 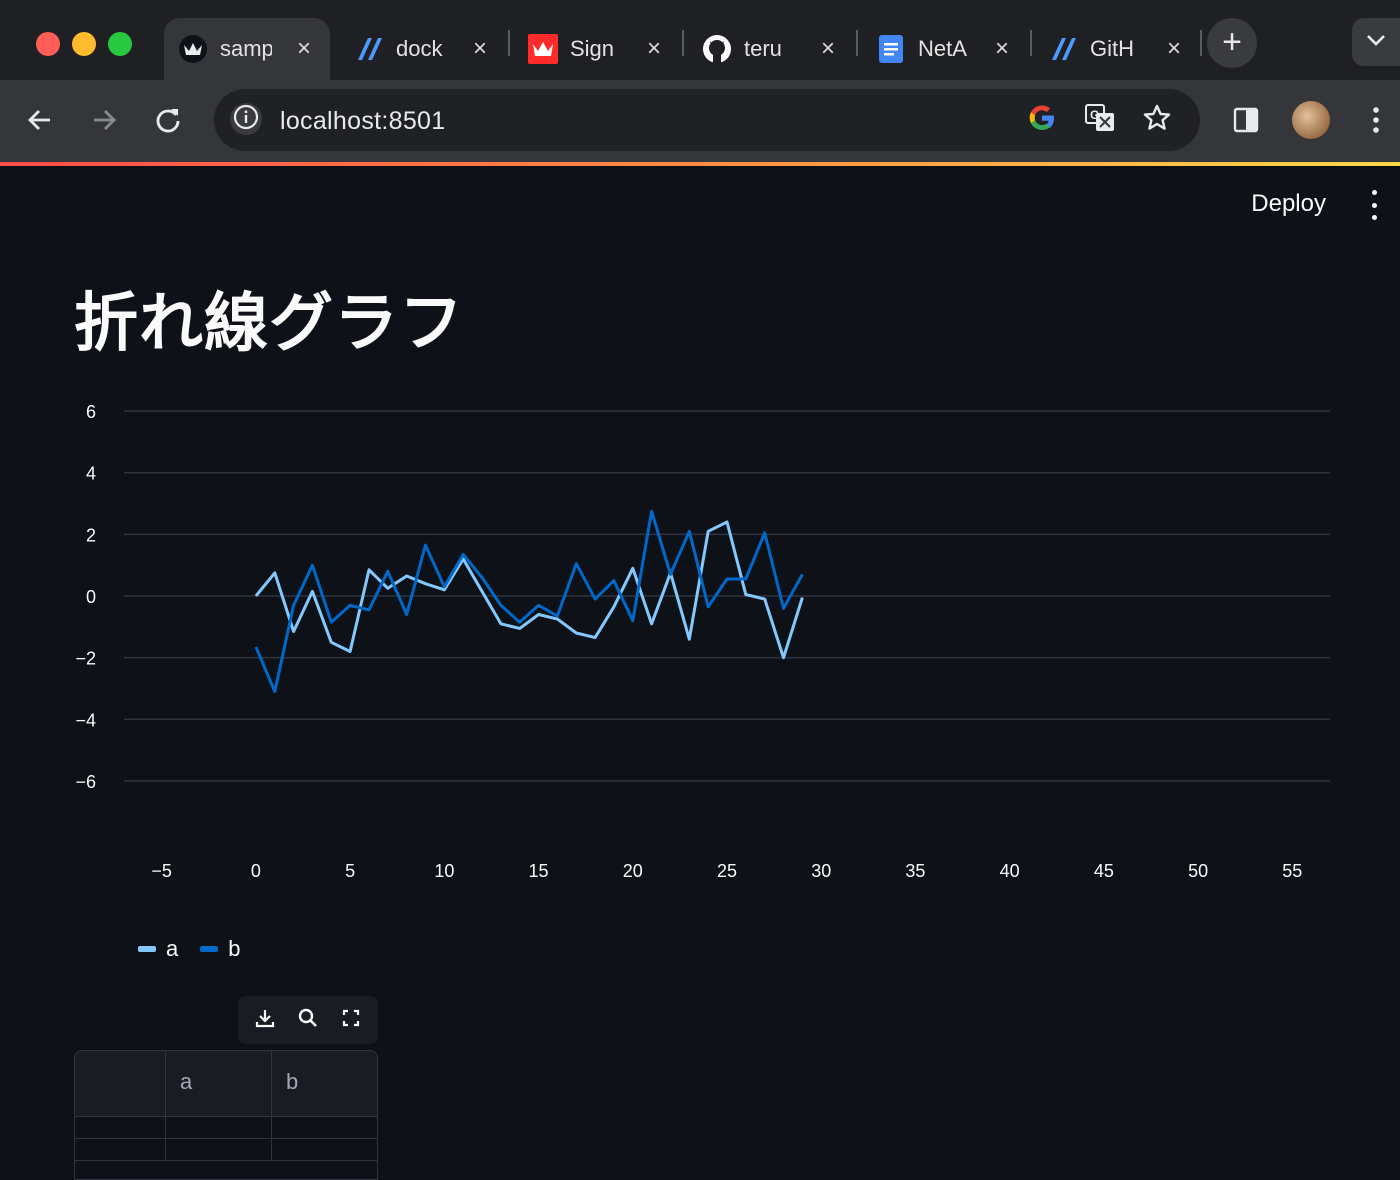 I want to click on tab-title: samp, so click(x=246, y=48).